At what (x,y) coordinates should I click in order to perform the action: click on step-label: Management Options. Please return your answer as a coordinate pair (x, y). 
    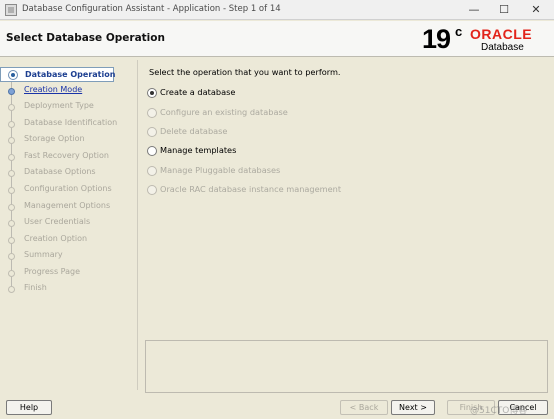
    Looking at the image, I should click on (67, 205).